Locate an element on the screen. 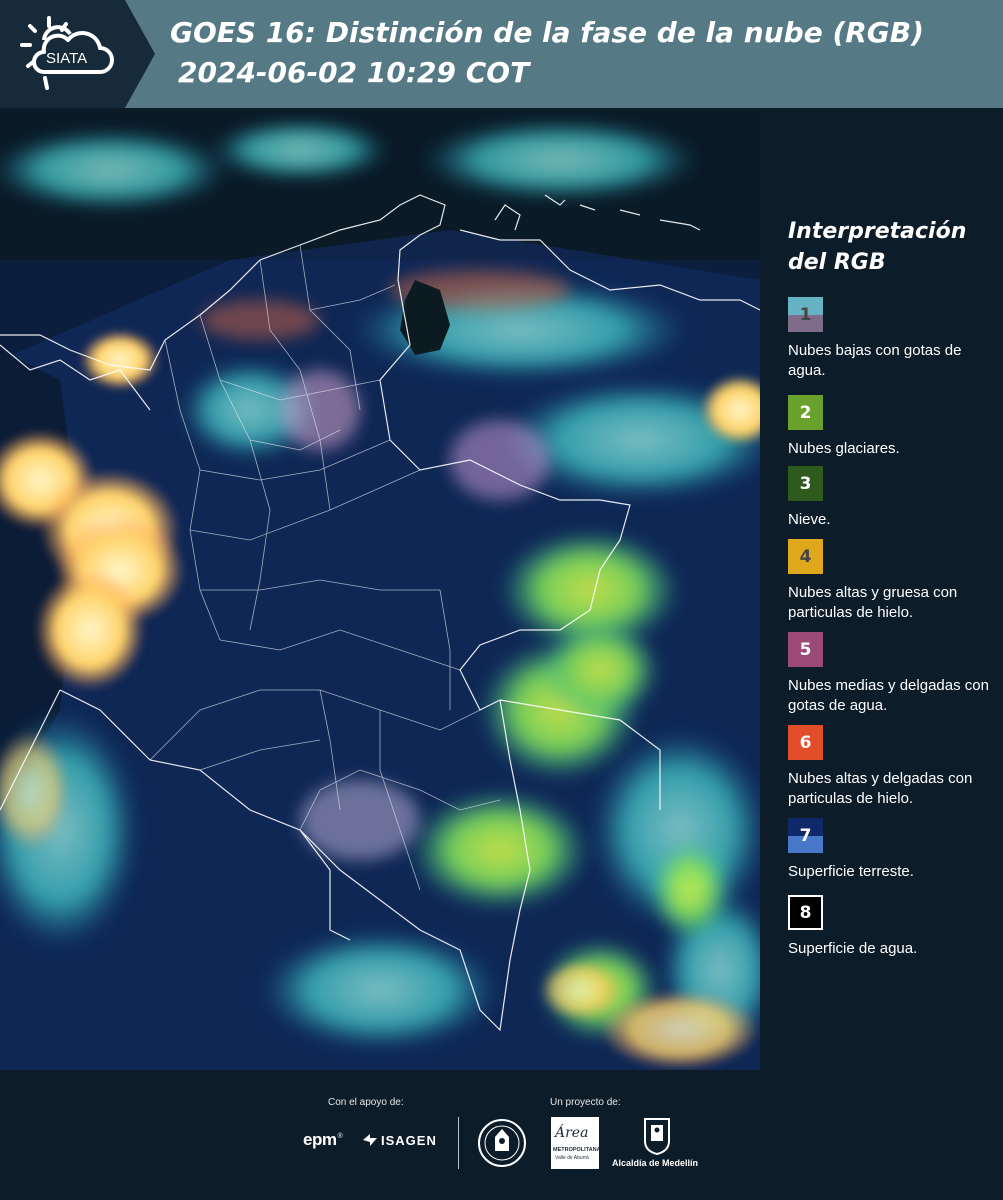 The width and height of the screenshot is (1003, 1200). legend-number: 7 is located at coordinates (805, 835).